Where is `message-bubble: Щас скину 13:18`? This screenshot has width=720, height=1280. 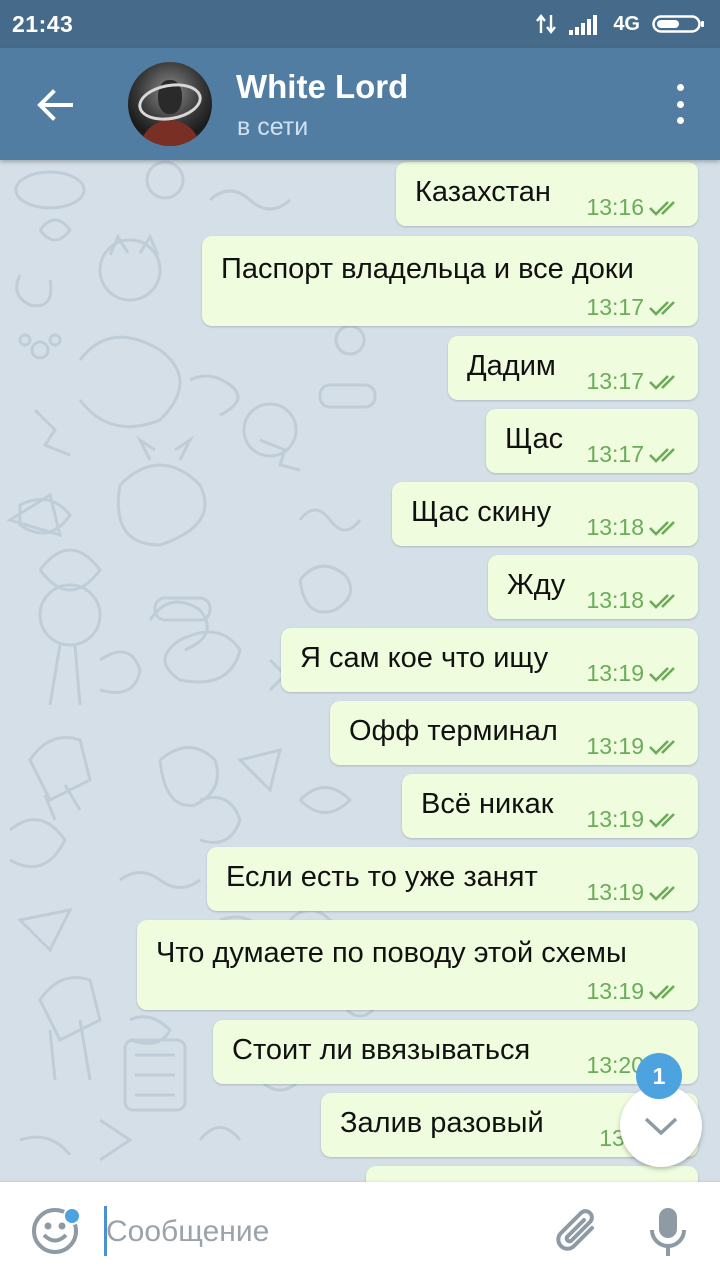 message-bubble: Щас скину 13:18 is located at coordinates (545, 514).